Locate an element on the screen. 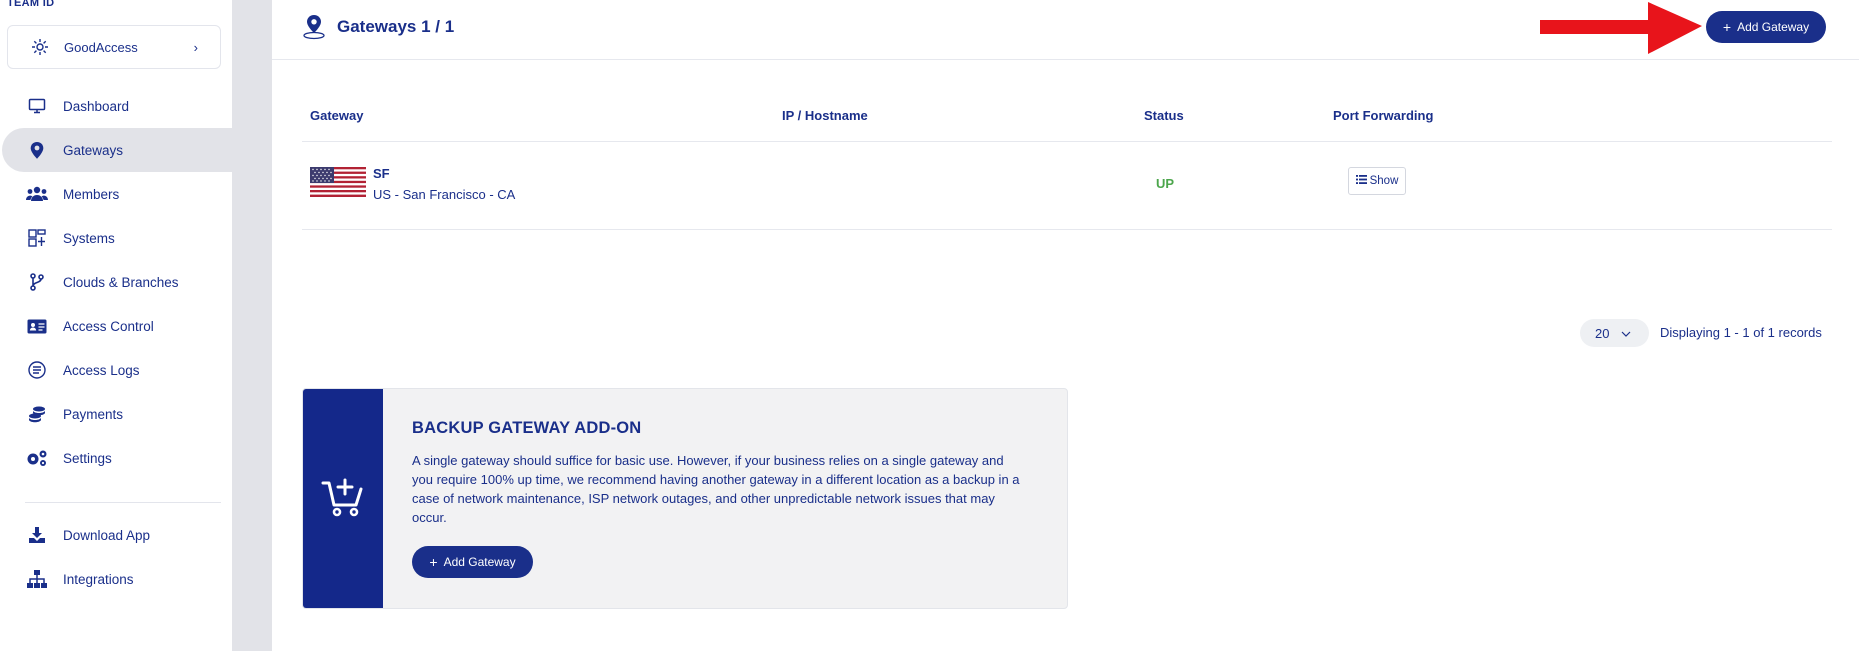 Image resolution: width=1859 pixels, height=651 pixels. logs-icon is located at coordinates (37, 370).